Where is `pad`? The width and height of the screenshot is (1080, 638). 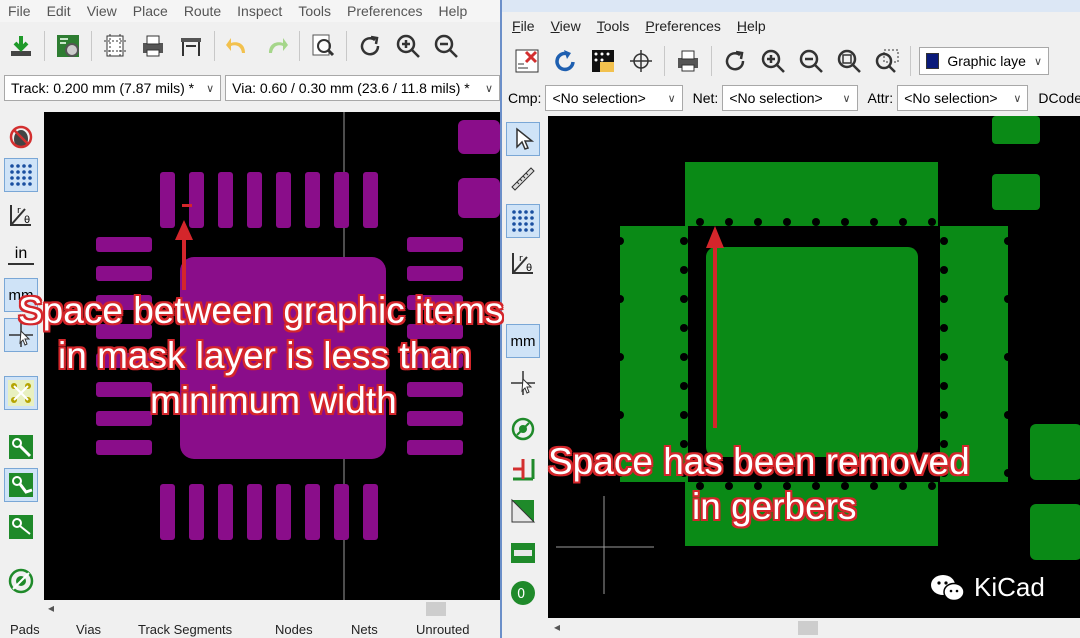
pad is located at coordinates (1016, 130).